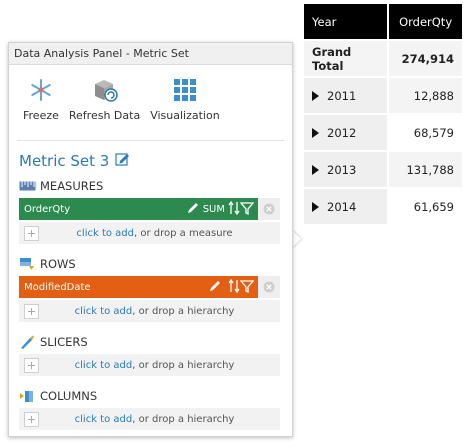 The height and width of the screenshot is (448, 464). I want to click on table-row: 2013 131,788, so click(383, 169).